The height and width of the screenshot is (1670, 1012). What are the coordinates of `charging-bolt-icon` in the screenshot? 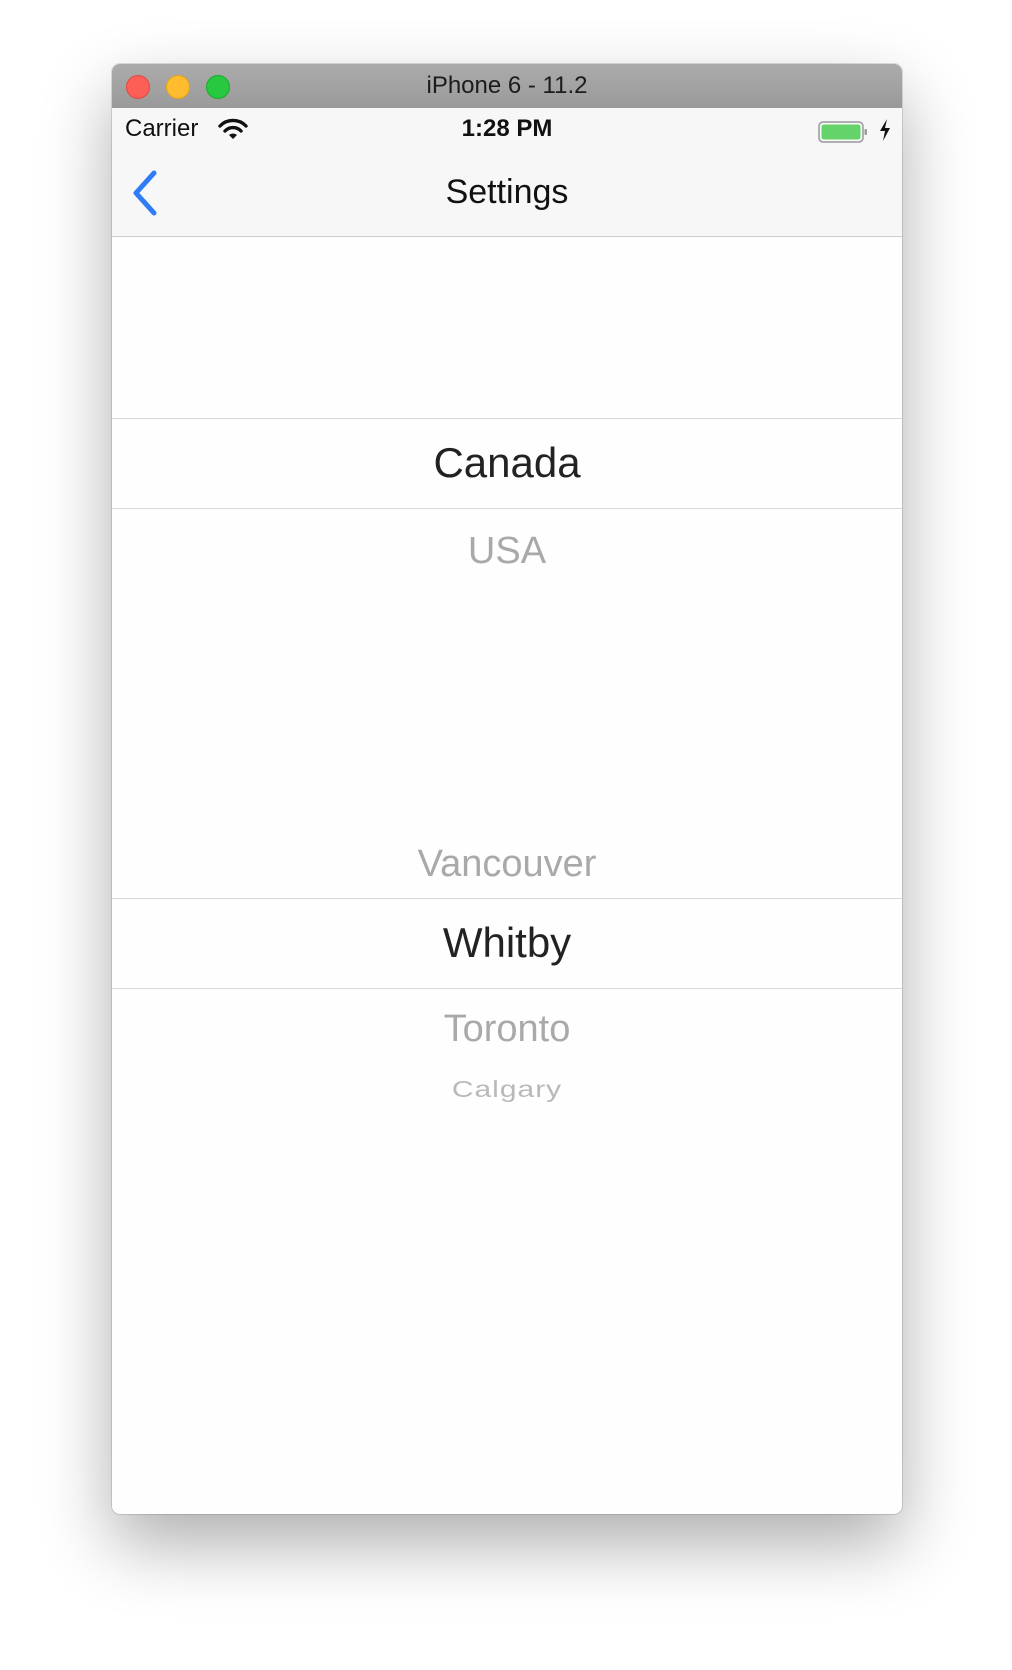 It's located at (885, 130).